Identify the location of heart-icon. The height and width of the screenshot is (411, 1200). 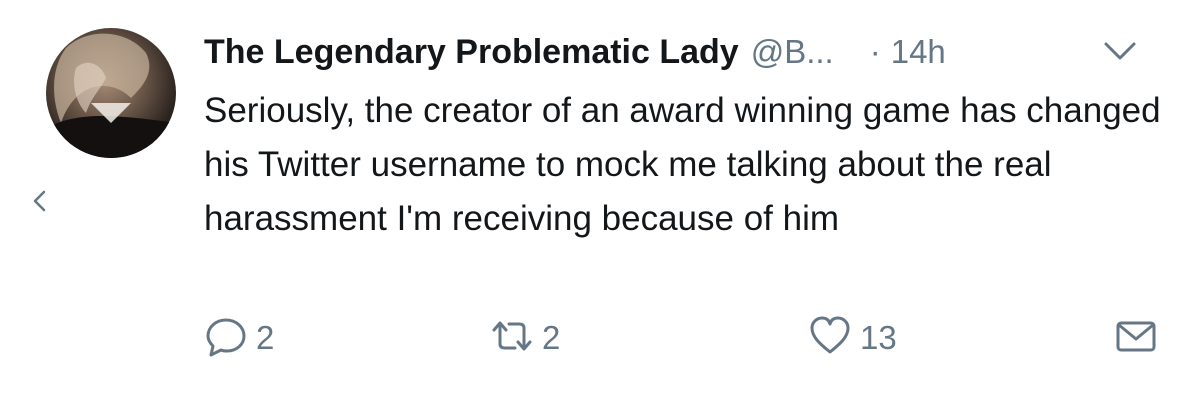
(830, 338).